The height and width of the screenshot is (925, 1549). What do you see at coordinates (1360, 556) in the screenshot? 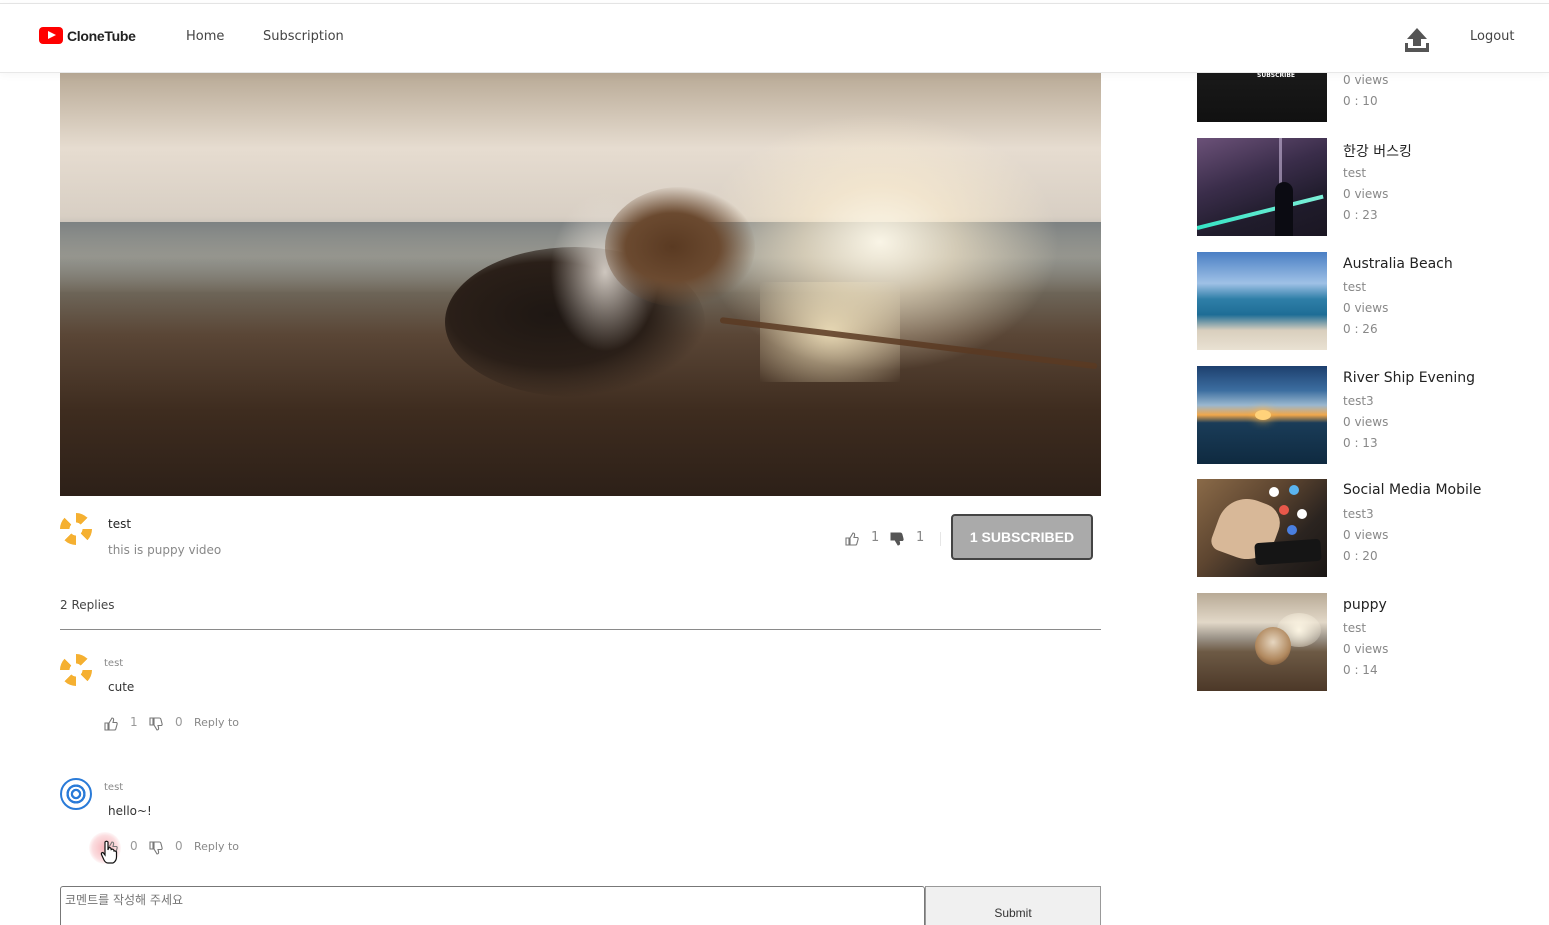
I see `video-duration: 0 : 20` at bounding box center [1360, 556].